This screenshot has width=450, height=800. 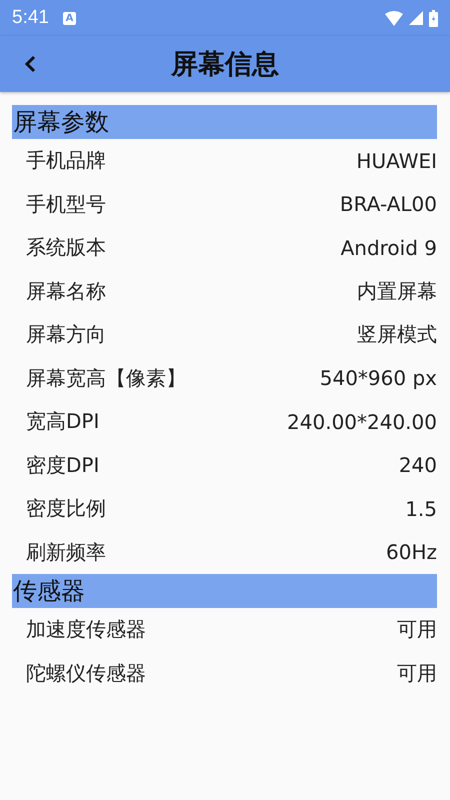 I want to click on info-value: Android 9, so click(x=388, y=248).